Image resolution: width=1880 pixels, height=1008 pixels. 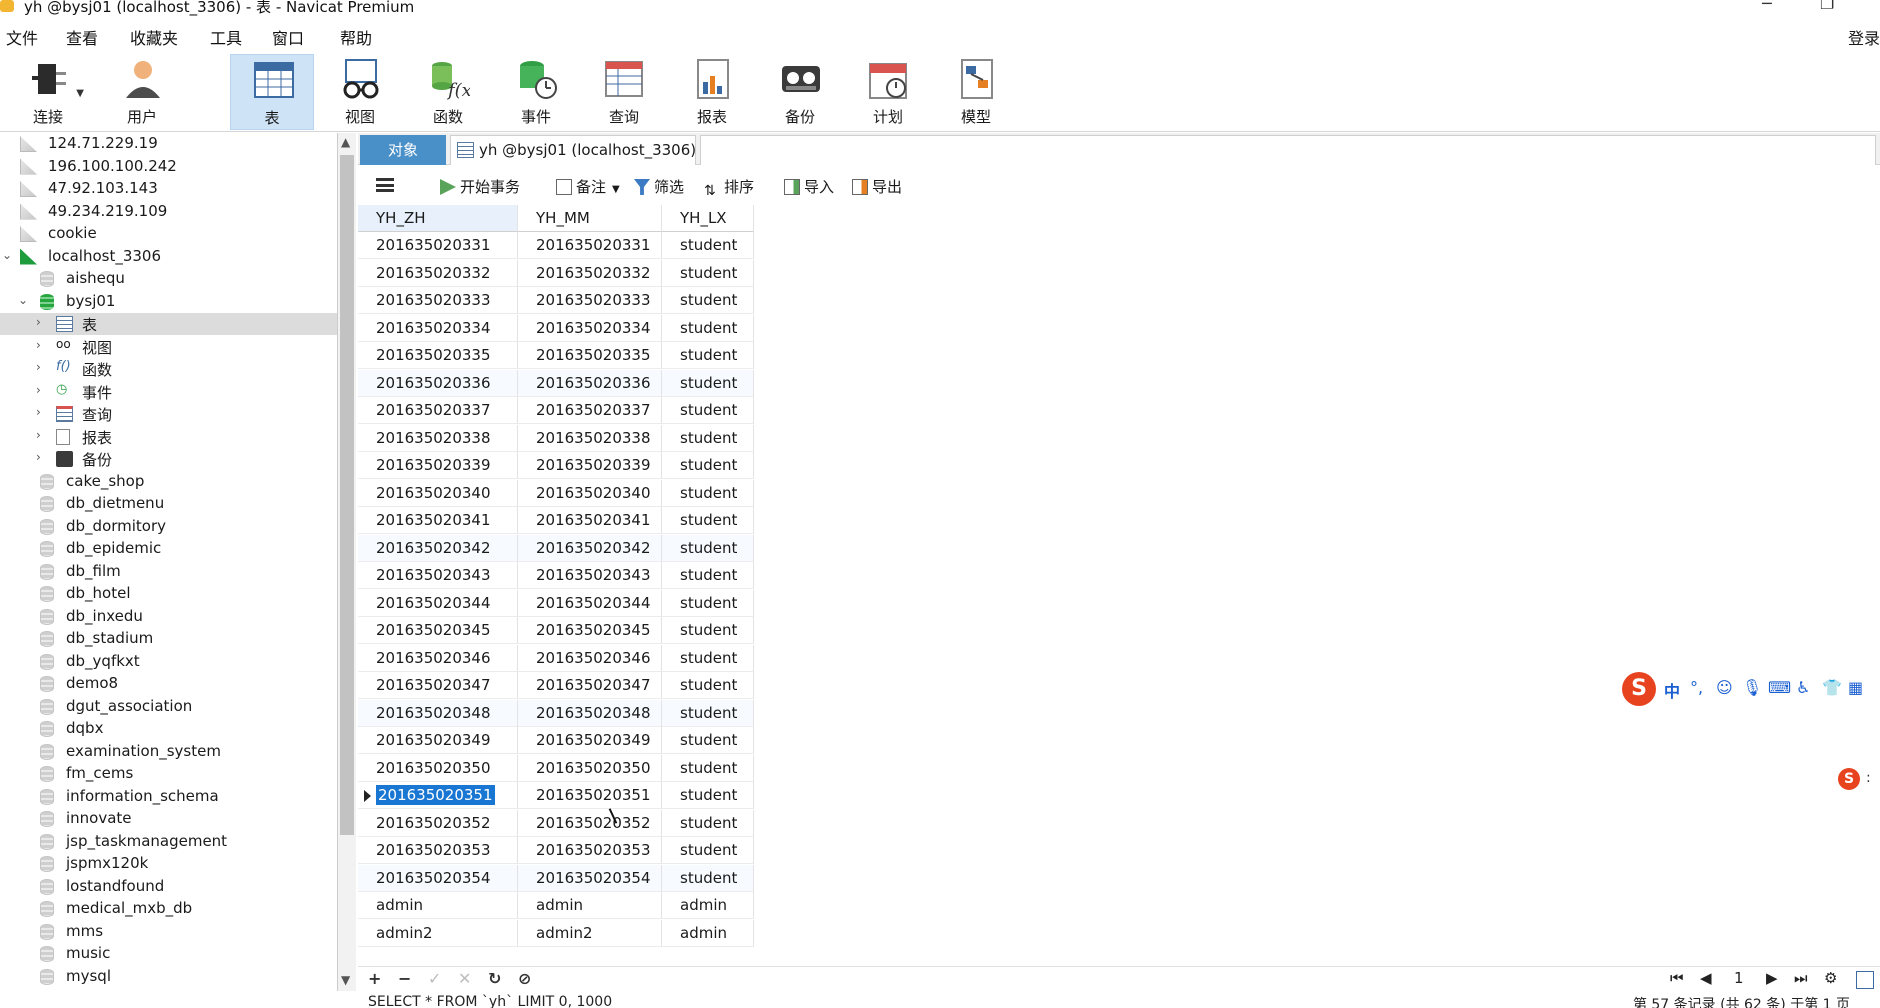 What do you see at coordinates (659, 186) in the screenshot?
I see `filter-button: 筛选` at bounding box center [659, 186].